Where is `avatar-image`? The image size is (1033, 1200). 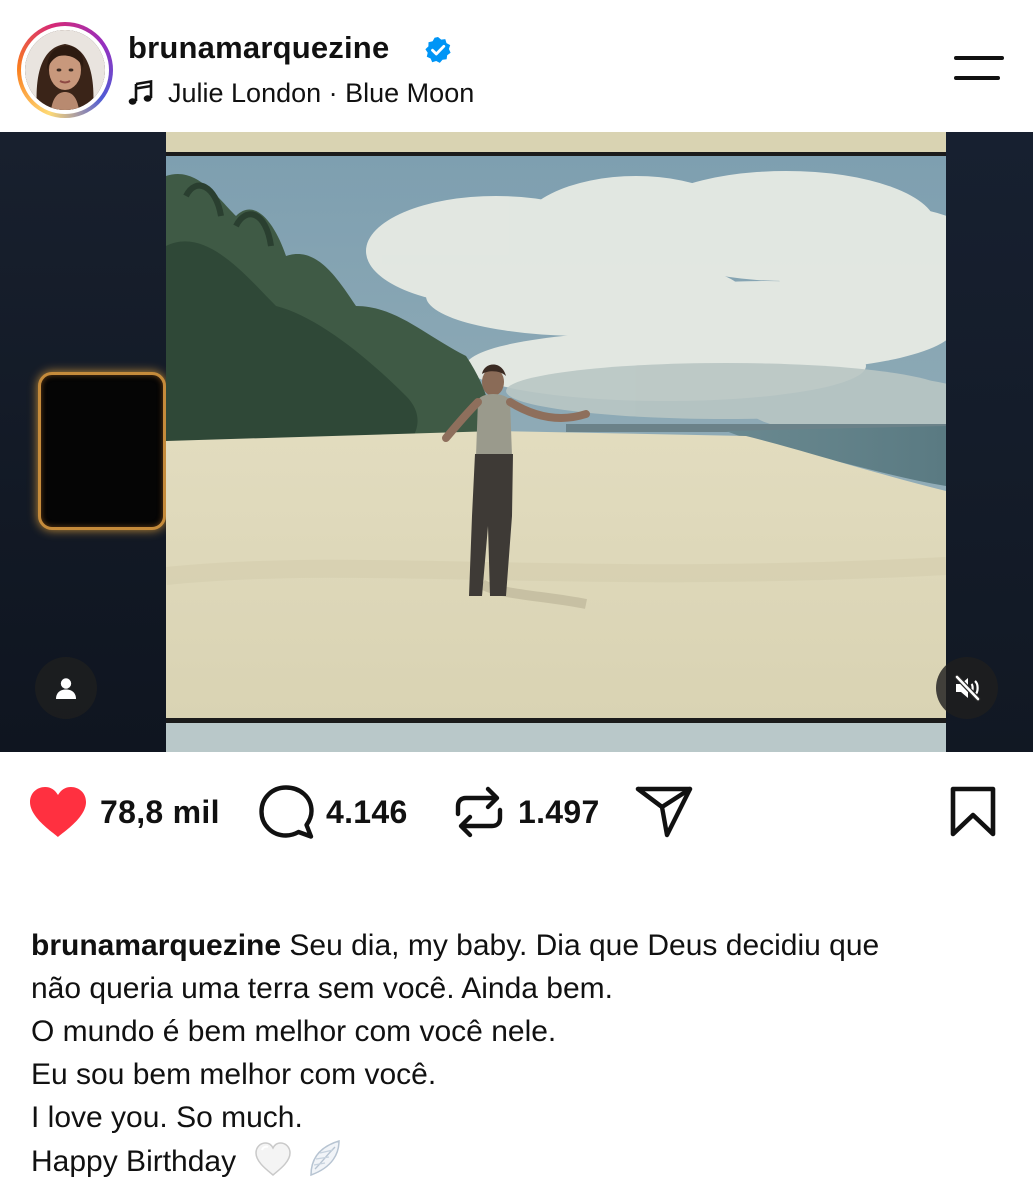
avatar-image is located at coordinates (65, 70).